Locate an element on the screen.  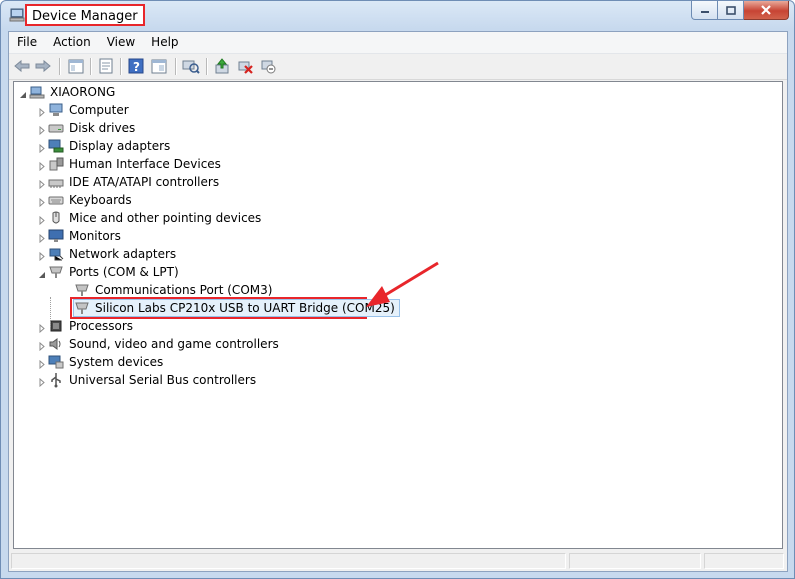
disable-device-icon is located at coordinates (268, 66).